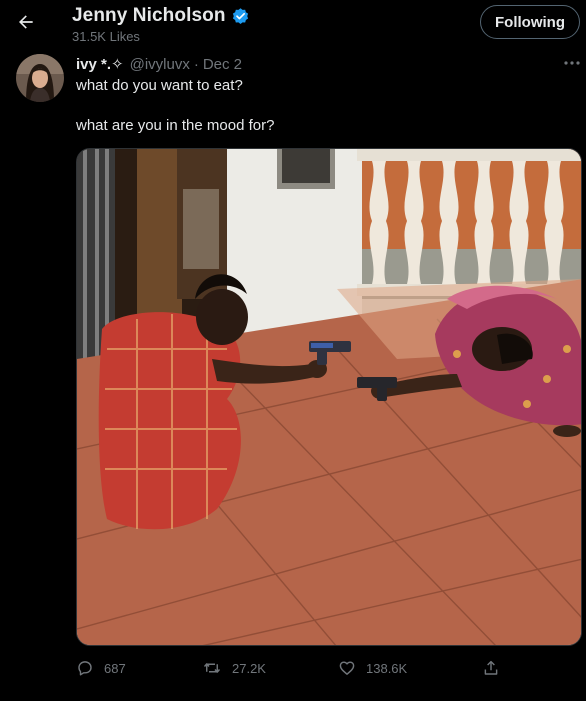 The image size is (586, 701). Describe the element at coordinates (100, 64) in the screenshot. I see `author-name: ivy *.✧` at that location.